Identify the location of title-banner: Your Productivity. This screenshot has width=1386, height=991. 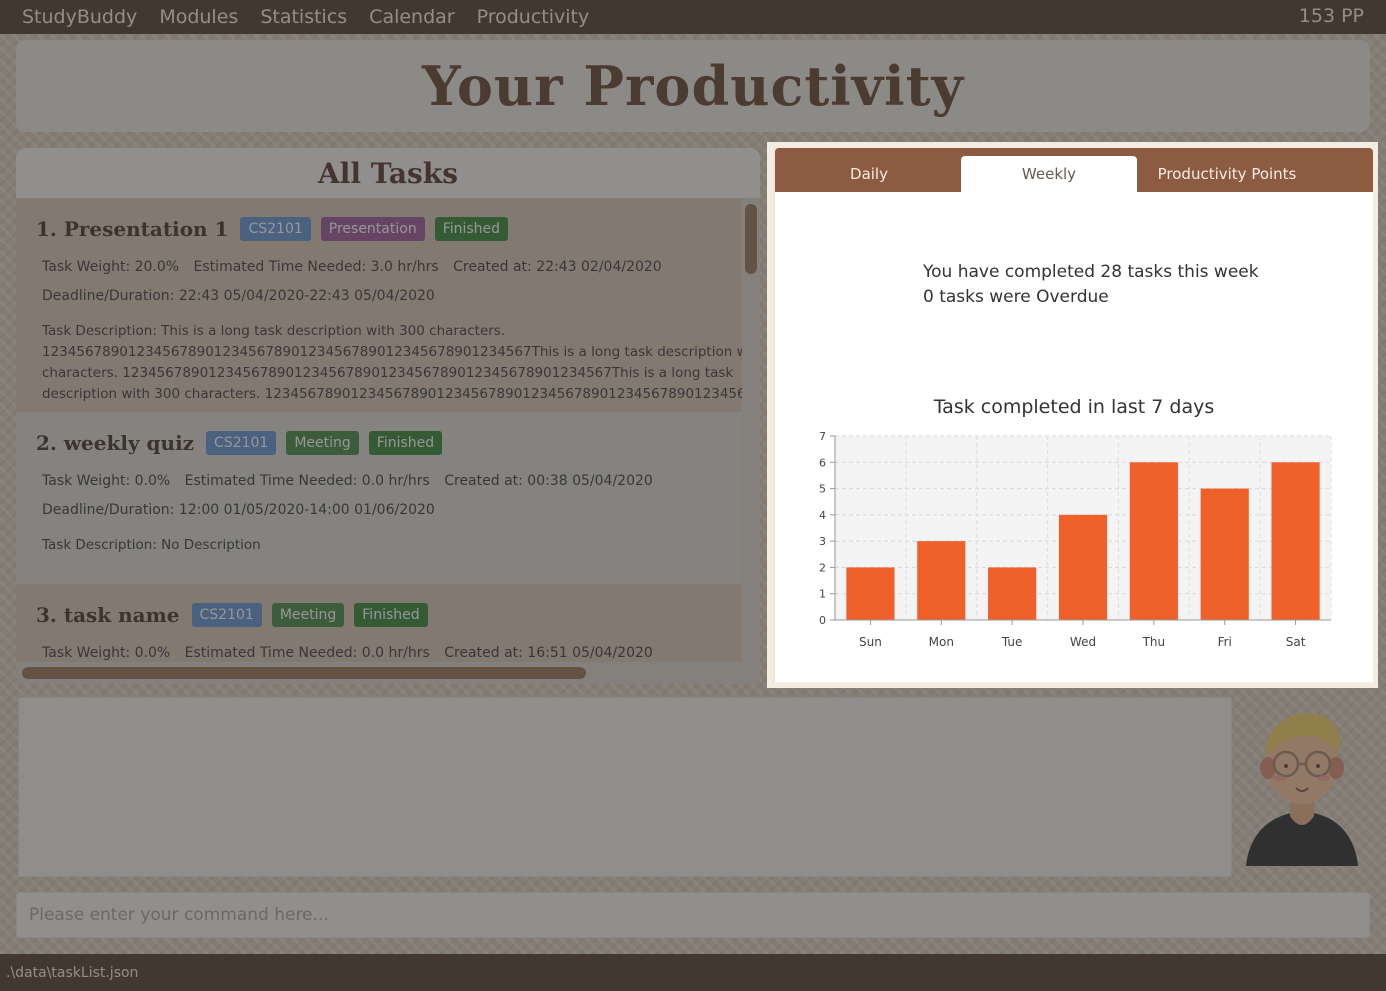
(693, 86).